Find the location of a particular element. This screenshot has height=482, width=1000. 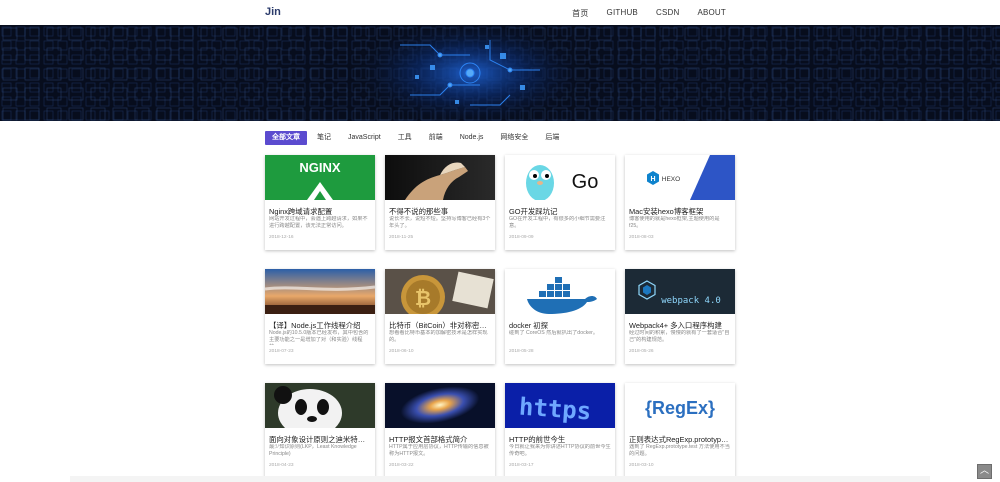

post-thumbnail-docker is located at coordinates (560, 291).